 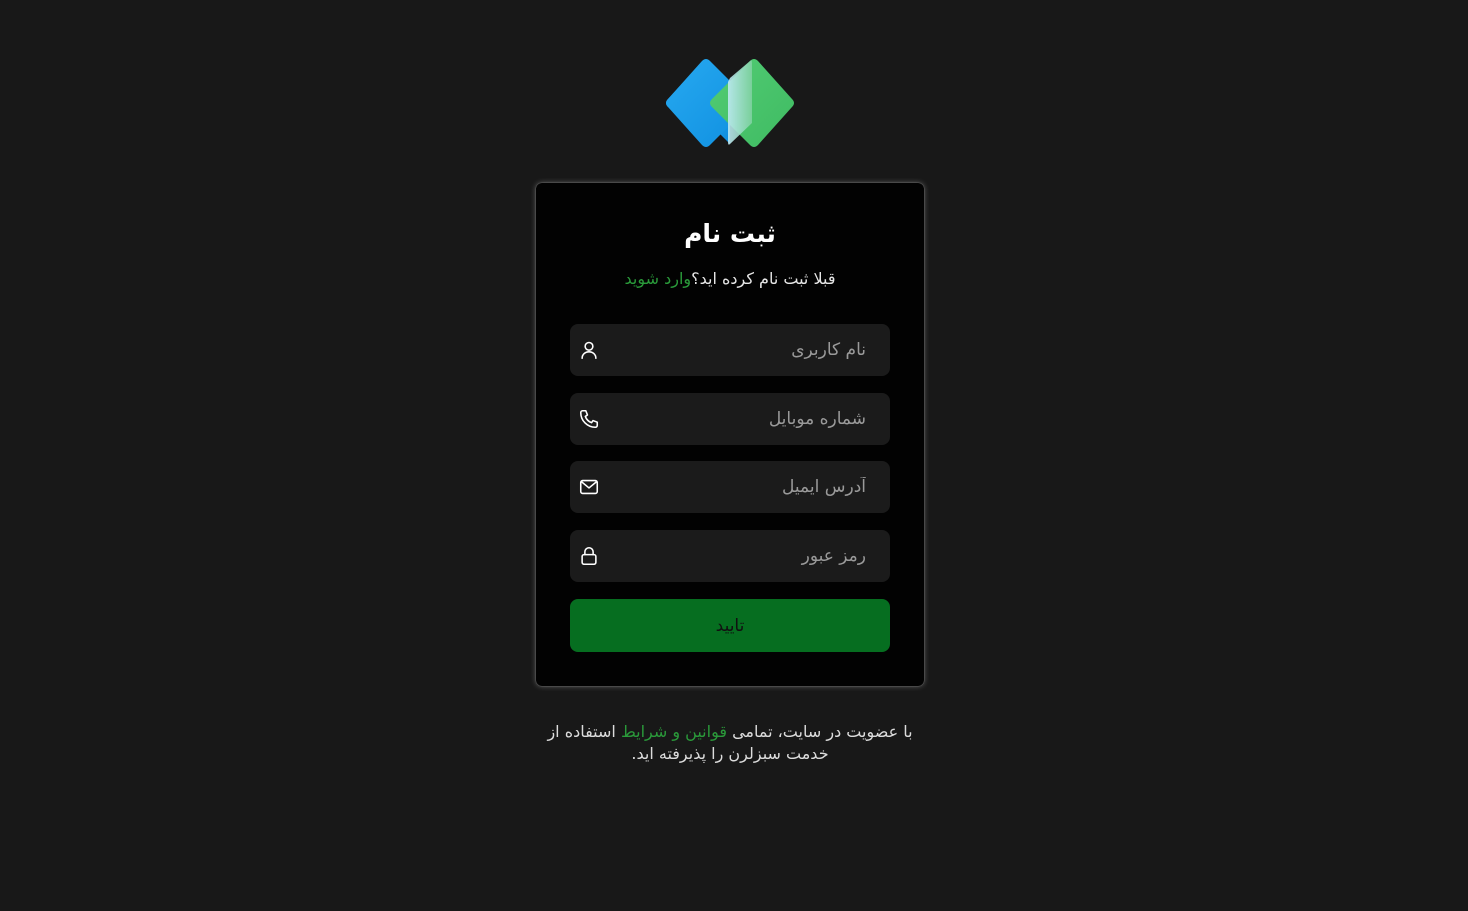 What do you see at coordinates (658, 278) in the screenshot?
I see `login-link: وارد شوید` at bounding box center [658, 278].